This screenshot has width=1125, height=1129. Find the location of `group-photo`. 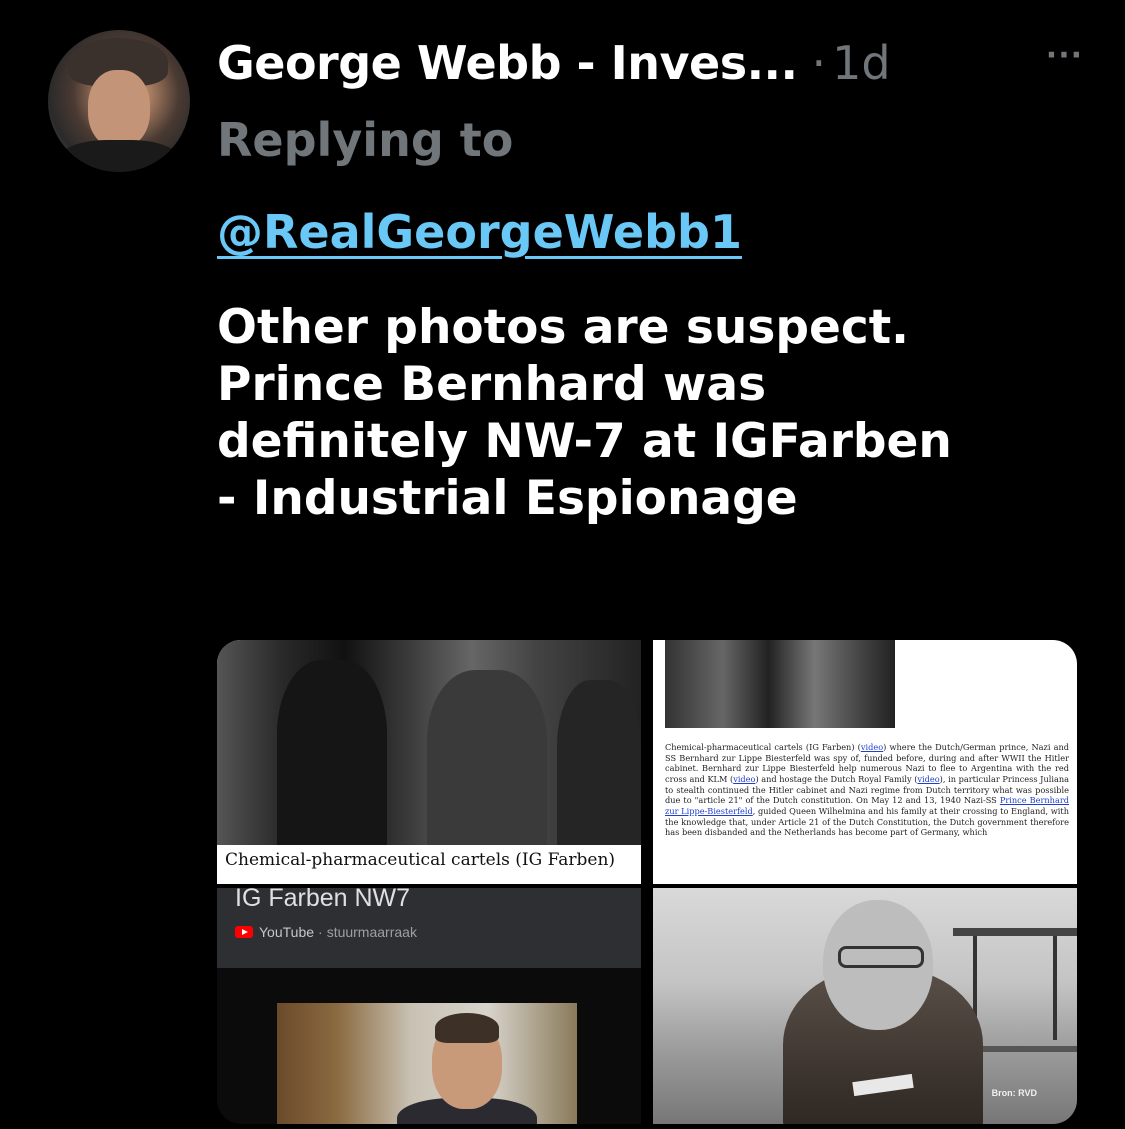

group-photo is located at coordinates (429, 742).